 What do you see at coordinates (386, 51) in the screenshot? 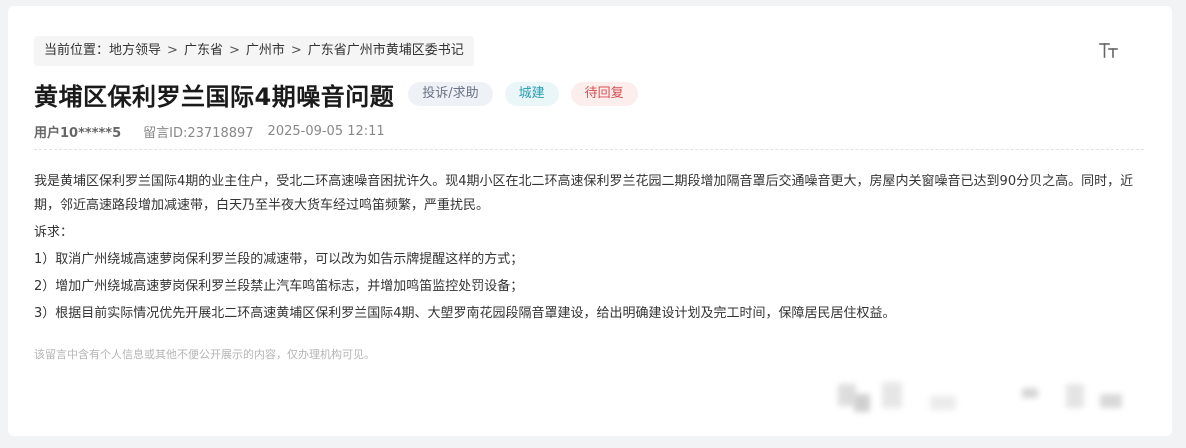
I see `breadcrumb-item-huangpu-secretary: 广东省广州市黄埔区委书记` at bounding box center [386, 51].